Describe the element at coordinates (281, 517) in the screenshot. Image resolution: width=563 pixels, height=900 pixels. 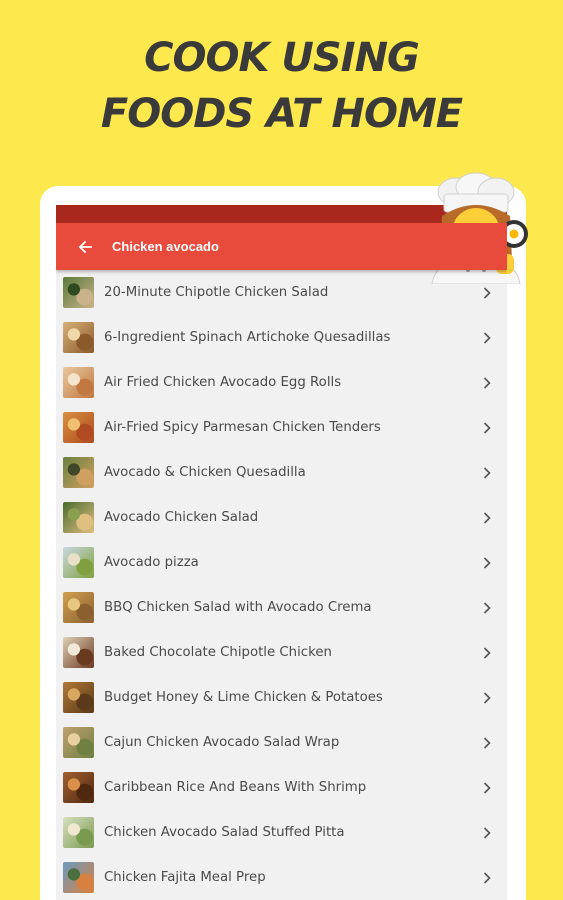
I see `list-item: Avocado Chicken Salad` at that location.